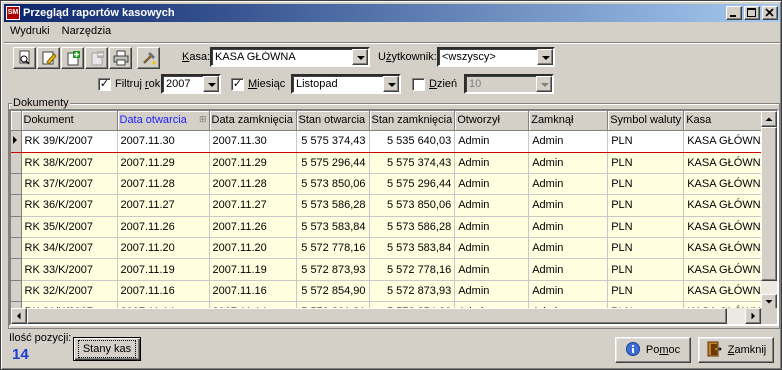  What do you see at coordinates (568, 121) in the screenshot?
I see `column-header-zamknal: Zamknął` at bounding box center [568, 121].